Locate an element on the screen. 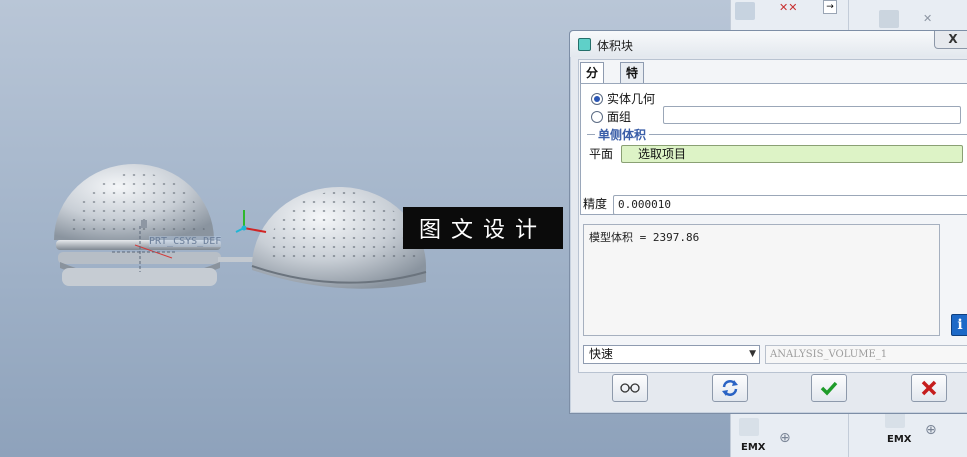  emx-label-2: EMX is located at coordinates (899, 439).